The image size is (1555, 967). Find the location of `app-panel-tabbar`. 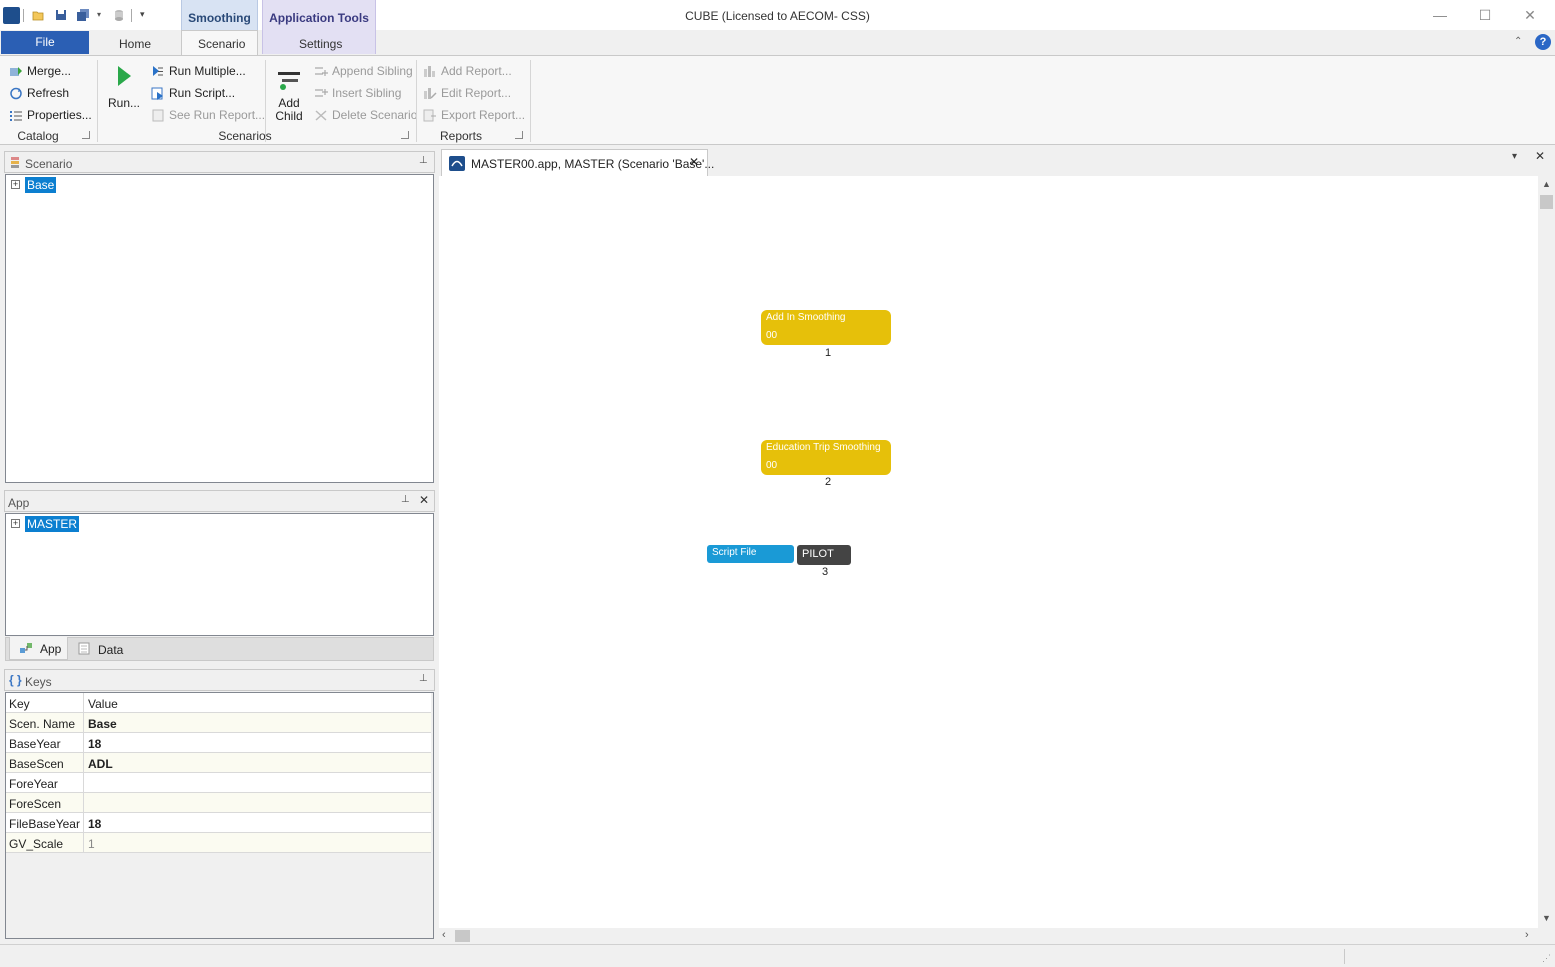

app-panel-tabbar is located at coordinates (219, 649).